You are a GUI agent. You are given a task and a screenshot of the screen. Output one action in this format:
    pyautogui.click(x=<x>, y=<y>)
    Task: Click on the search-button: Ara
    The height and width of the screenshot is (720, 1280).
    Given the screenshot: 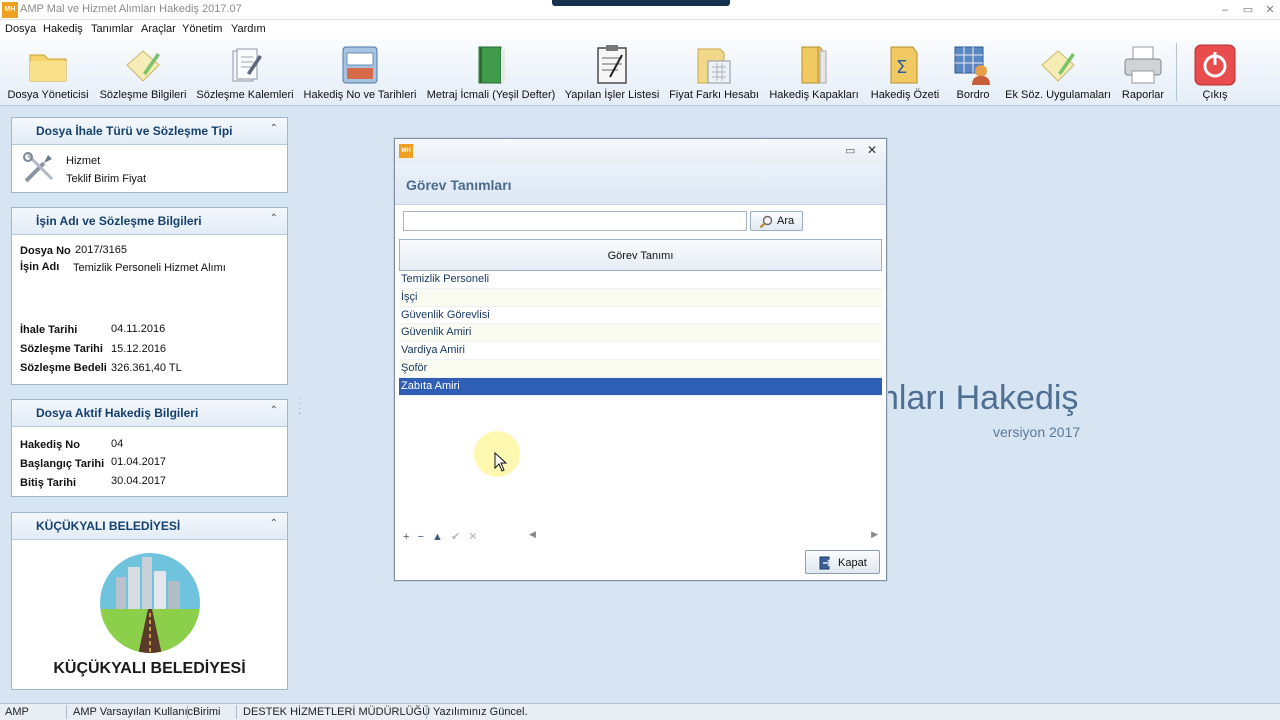 What is the action you would take?
    pyautogui.click(x=776, y=221)
    